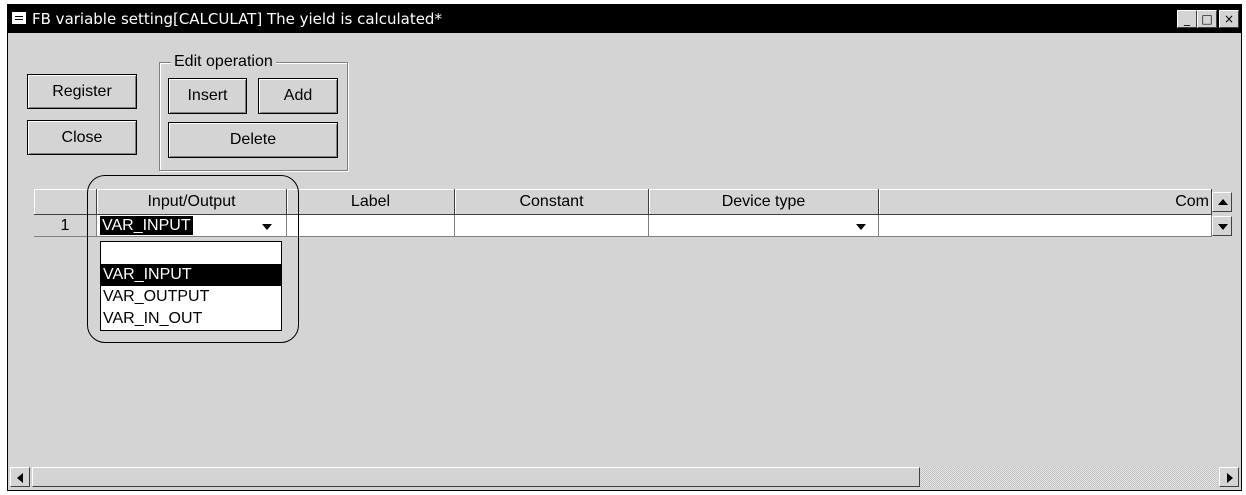 The height and width of the screenshot is (495, 1246). I want to click on io-option-var-in-out: VAR_IN_OUT, so click(191, 319).